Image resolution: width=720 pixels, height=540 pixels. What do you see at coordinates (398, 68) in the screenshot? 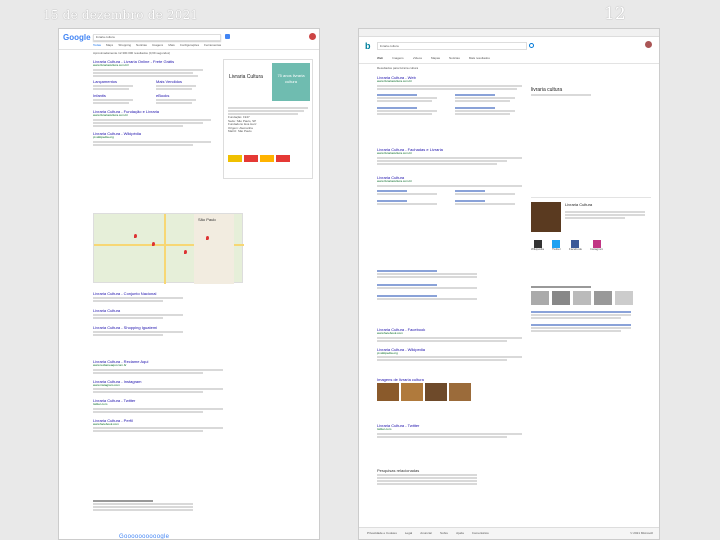
I see `bing-stats: Resultados para livraria cultura` at bounding box center [398, 68].